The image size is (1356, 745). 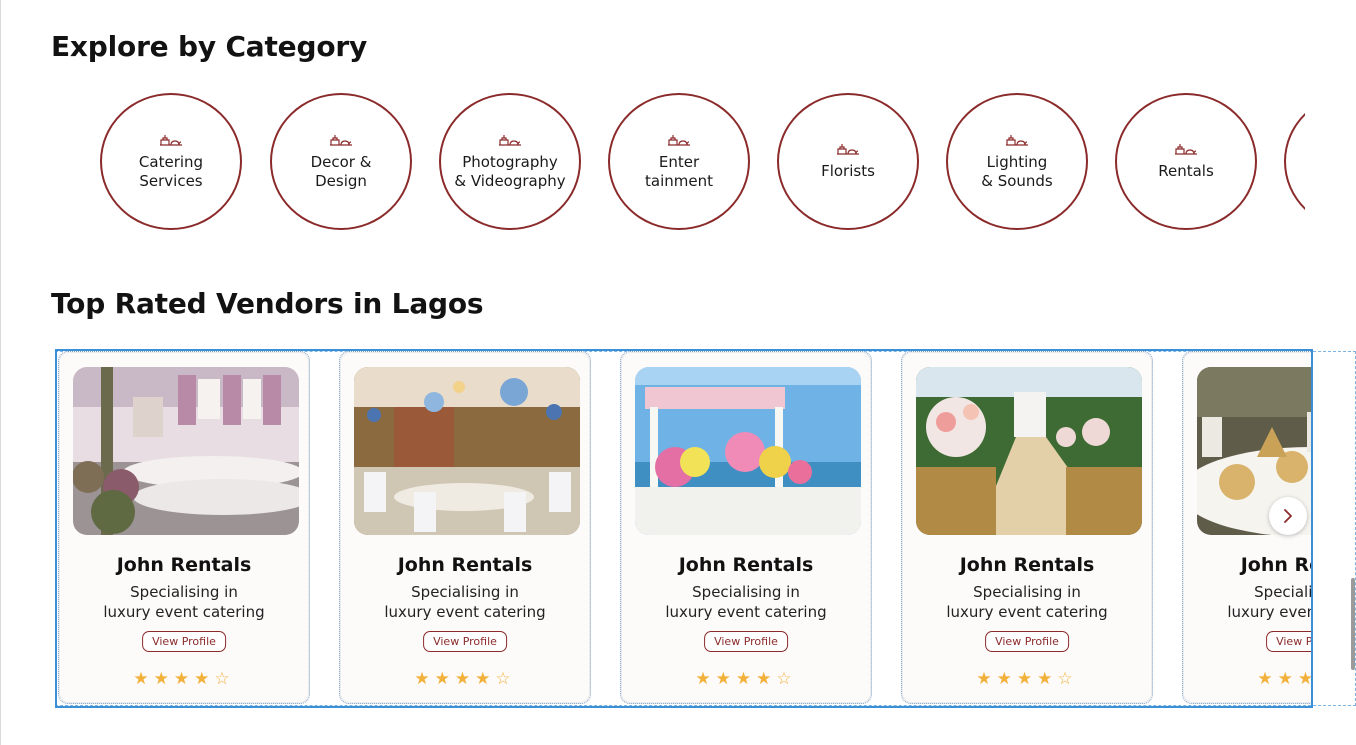 What do you see at coordinates (510, 171) in the screenshot?
I see `category-label: Photography & Videography` at bounding box center [510, 171].